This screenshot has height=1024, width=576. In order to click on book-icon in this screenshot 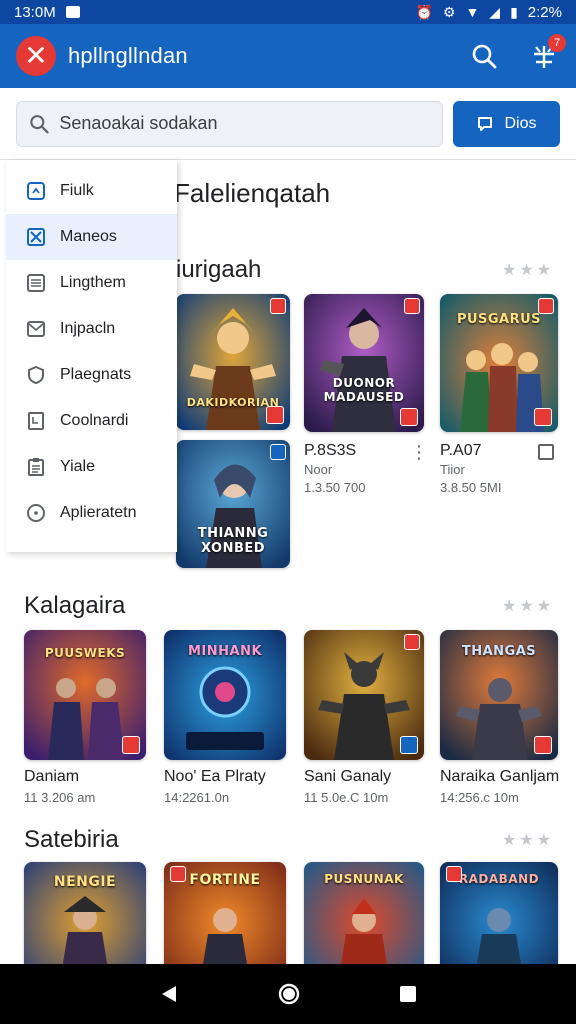, I will do `click(36, 421)`.